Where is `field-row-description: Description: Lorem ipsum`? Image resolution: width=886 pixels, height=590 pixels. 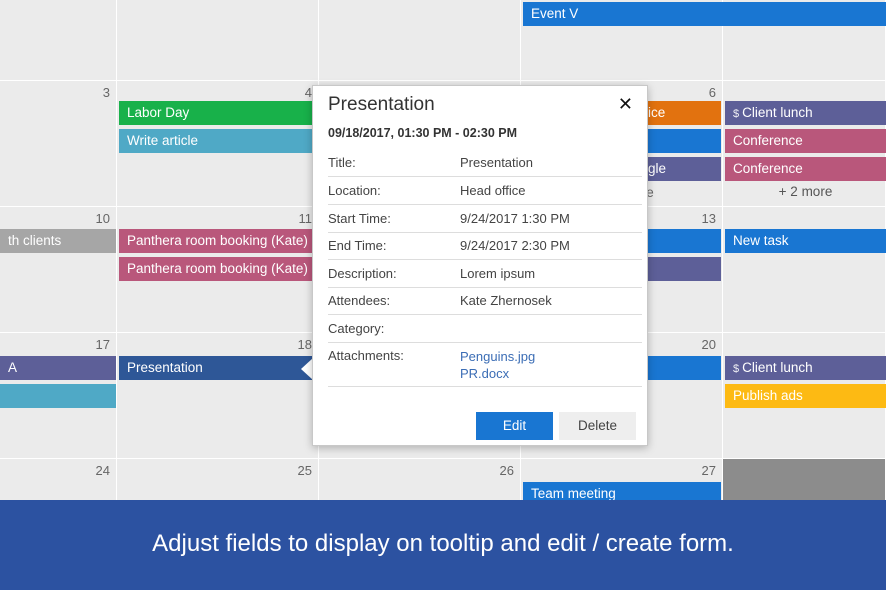
field-row-description: Description: Lorem ipsum is located at coordinates (485, 274).